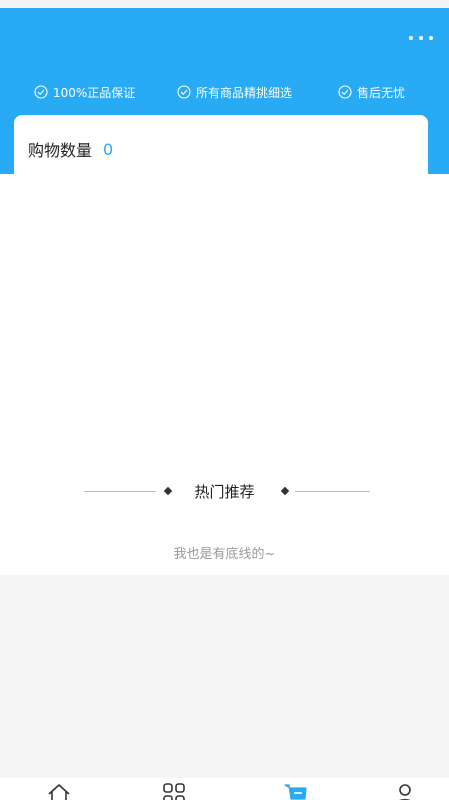 Image resolution: width=449 pixels, height=800 pixels. I want to click on end-of-list-note: 我也是有底线的~, so click(224, 554).